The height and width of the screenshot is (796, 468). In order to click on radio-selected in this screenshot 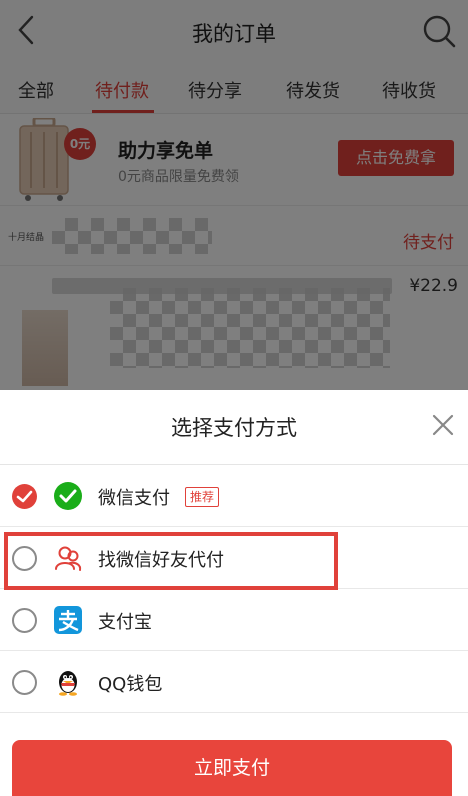, I will do `click(24, 496)`.